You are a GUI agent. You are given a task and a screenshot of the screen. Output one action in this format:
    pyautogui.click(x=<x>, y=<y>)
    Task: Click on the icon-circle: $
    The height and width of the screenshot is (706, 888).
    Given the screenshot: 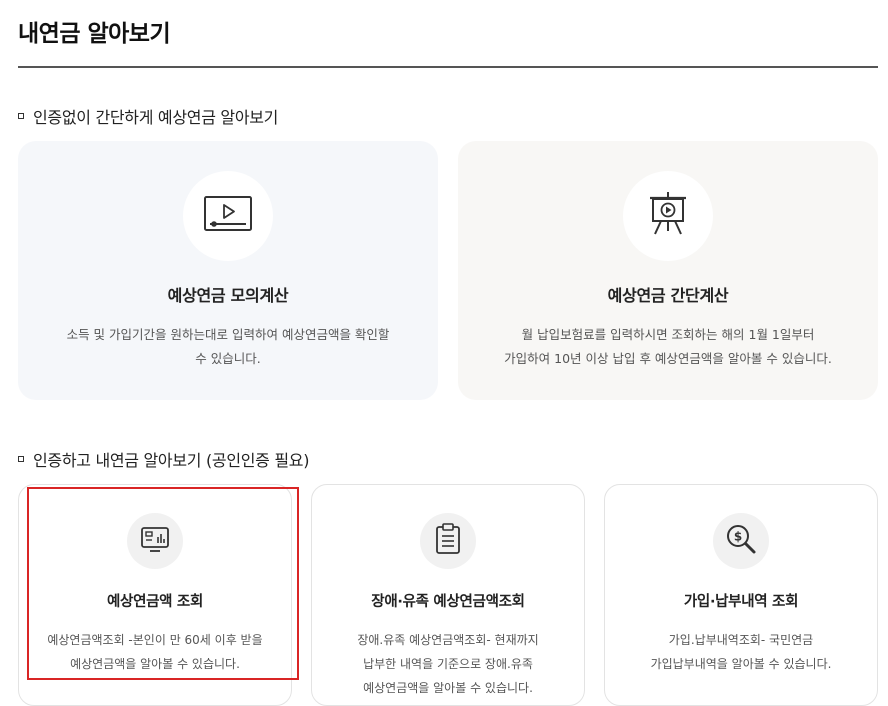 What is the action you would take?
    pyautogui.click(x=741, y=541)
    